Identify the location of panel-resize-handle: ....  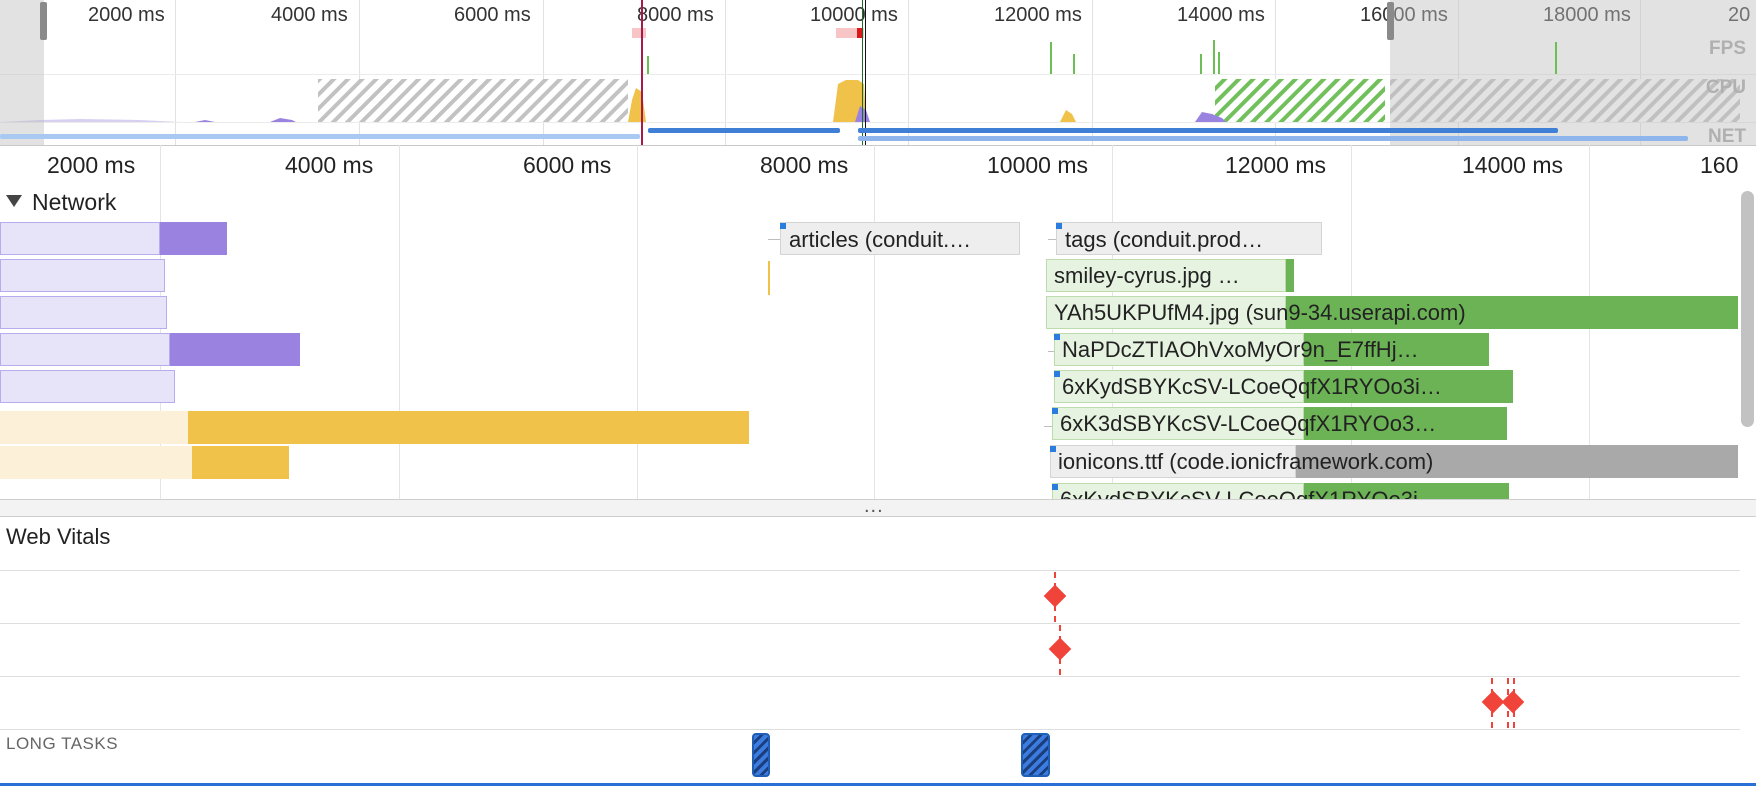
(878, 506).